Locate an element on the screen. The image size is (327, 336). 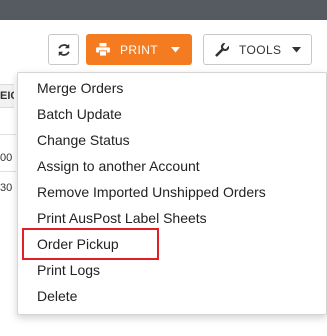
menu-item-delete: Delete is located at coordinates (57, 296).